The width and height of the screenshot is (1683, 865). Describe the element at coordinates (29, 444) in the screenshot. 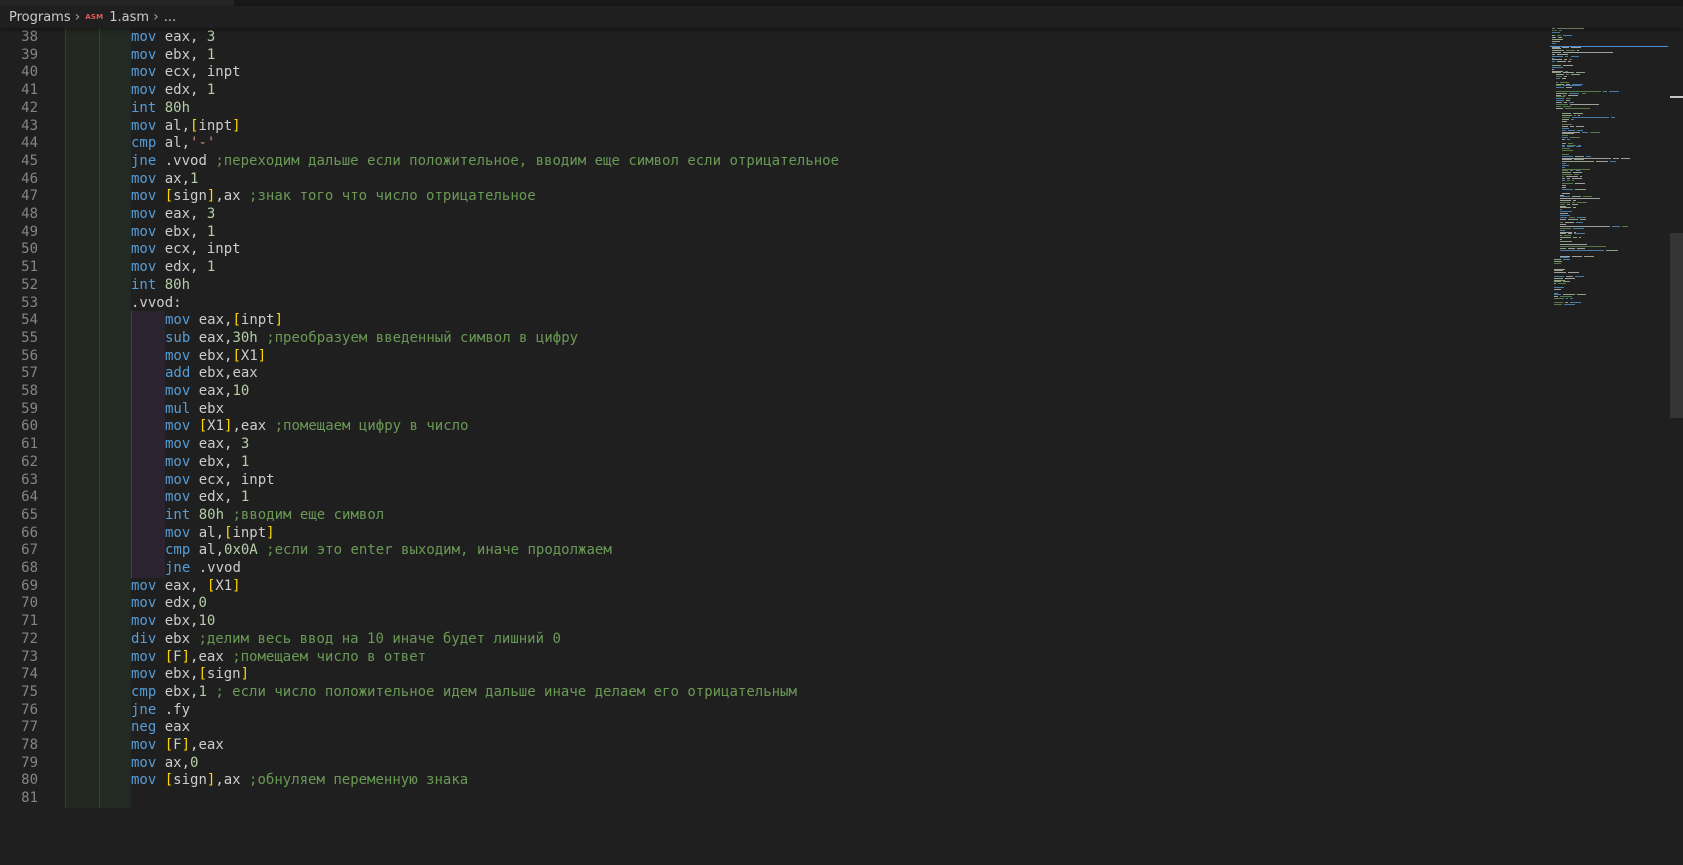

I see `line-number: 61` at that location.